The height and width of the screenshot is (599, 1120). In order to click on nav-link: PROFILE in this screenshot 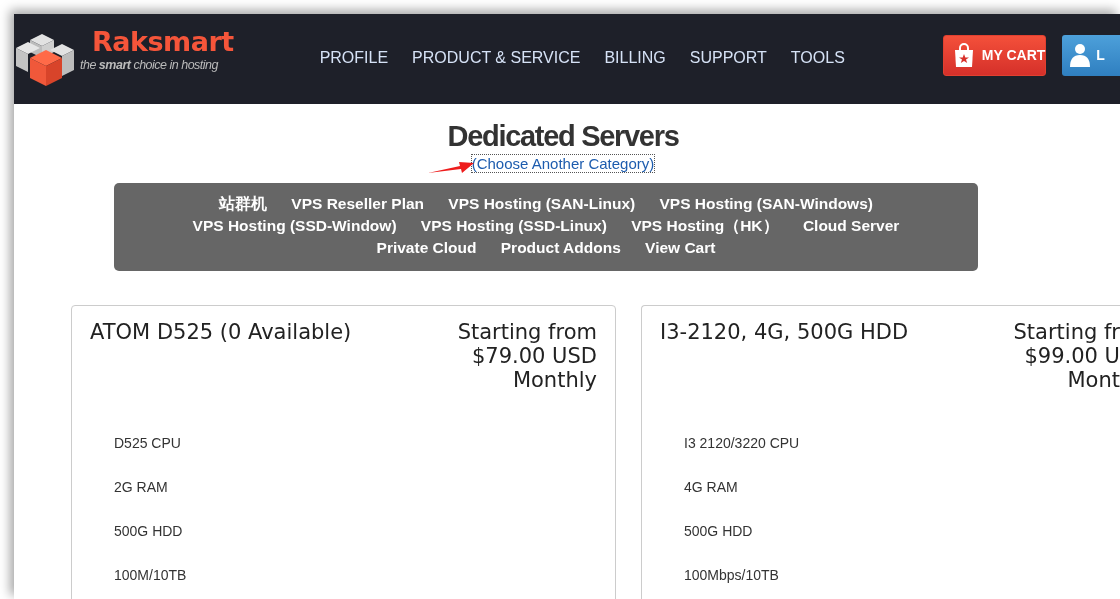, I will do `click(354, 58)`.